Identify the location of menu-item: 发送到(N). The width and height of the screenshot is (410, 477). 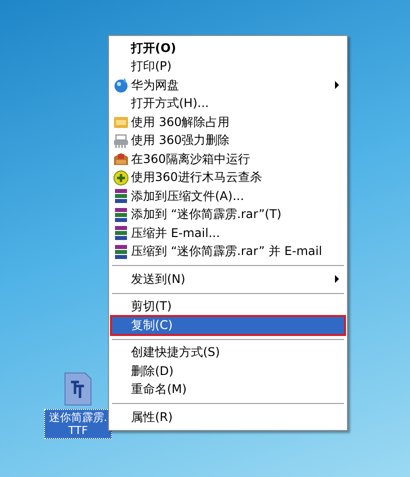
(228, 279).